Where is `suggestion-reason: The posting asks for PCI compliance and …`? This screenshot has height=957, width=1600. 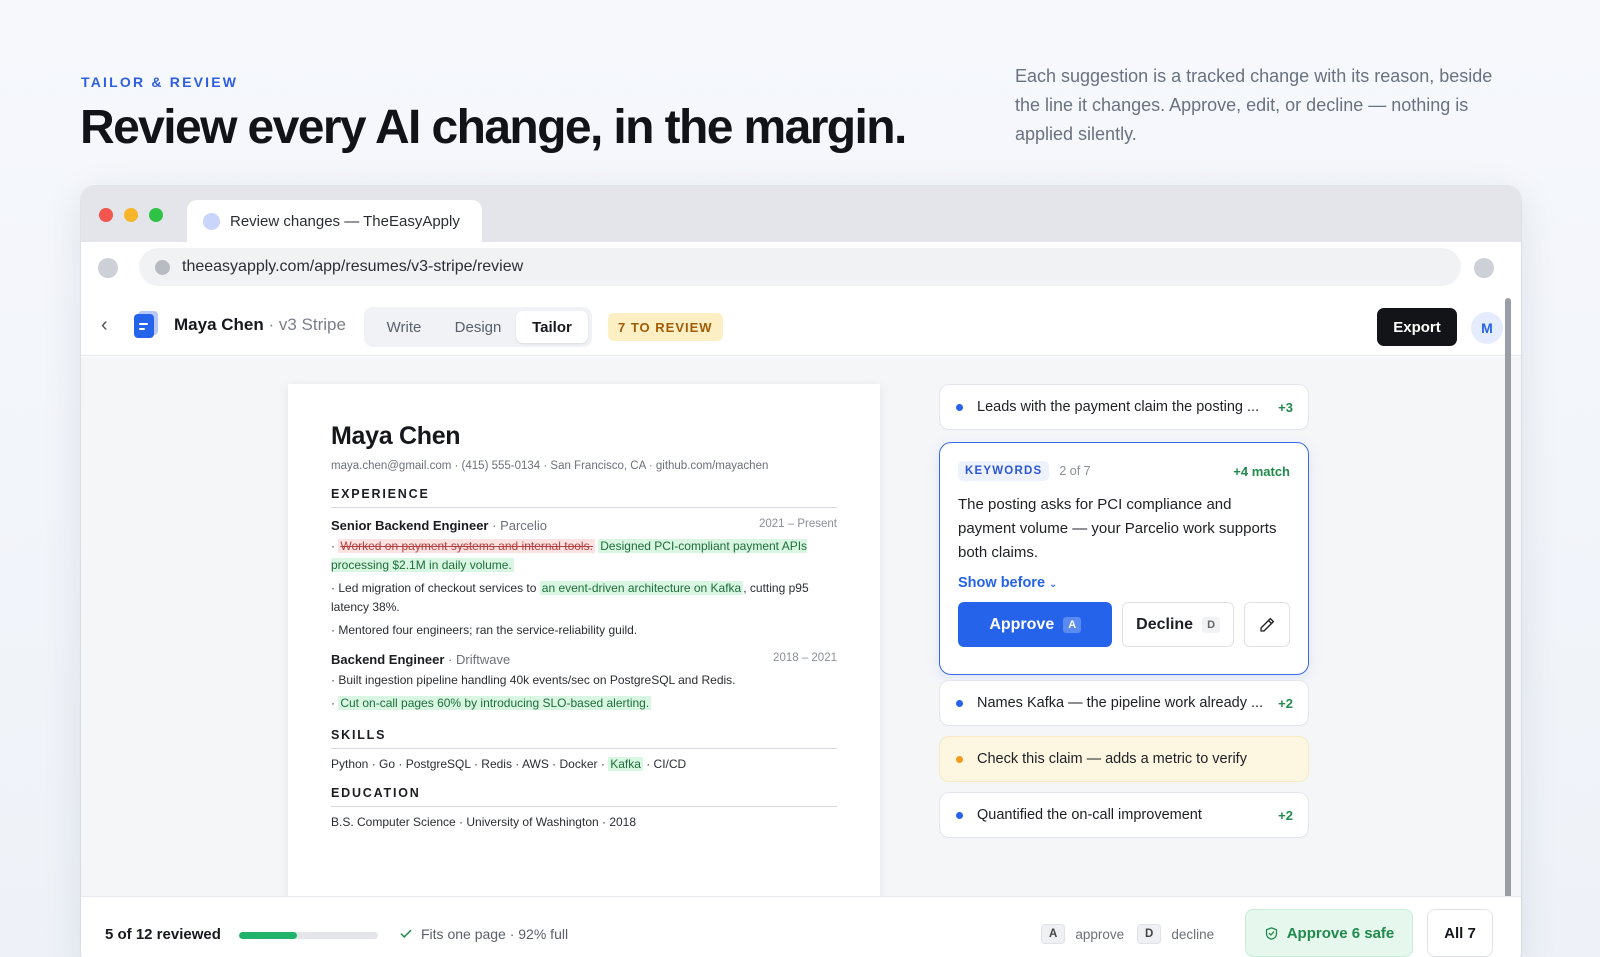
suggestion-reason: The posting asks for PCI compliance and … is located at coordinates (1117, 528).